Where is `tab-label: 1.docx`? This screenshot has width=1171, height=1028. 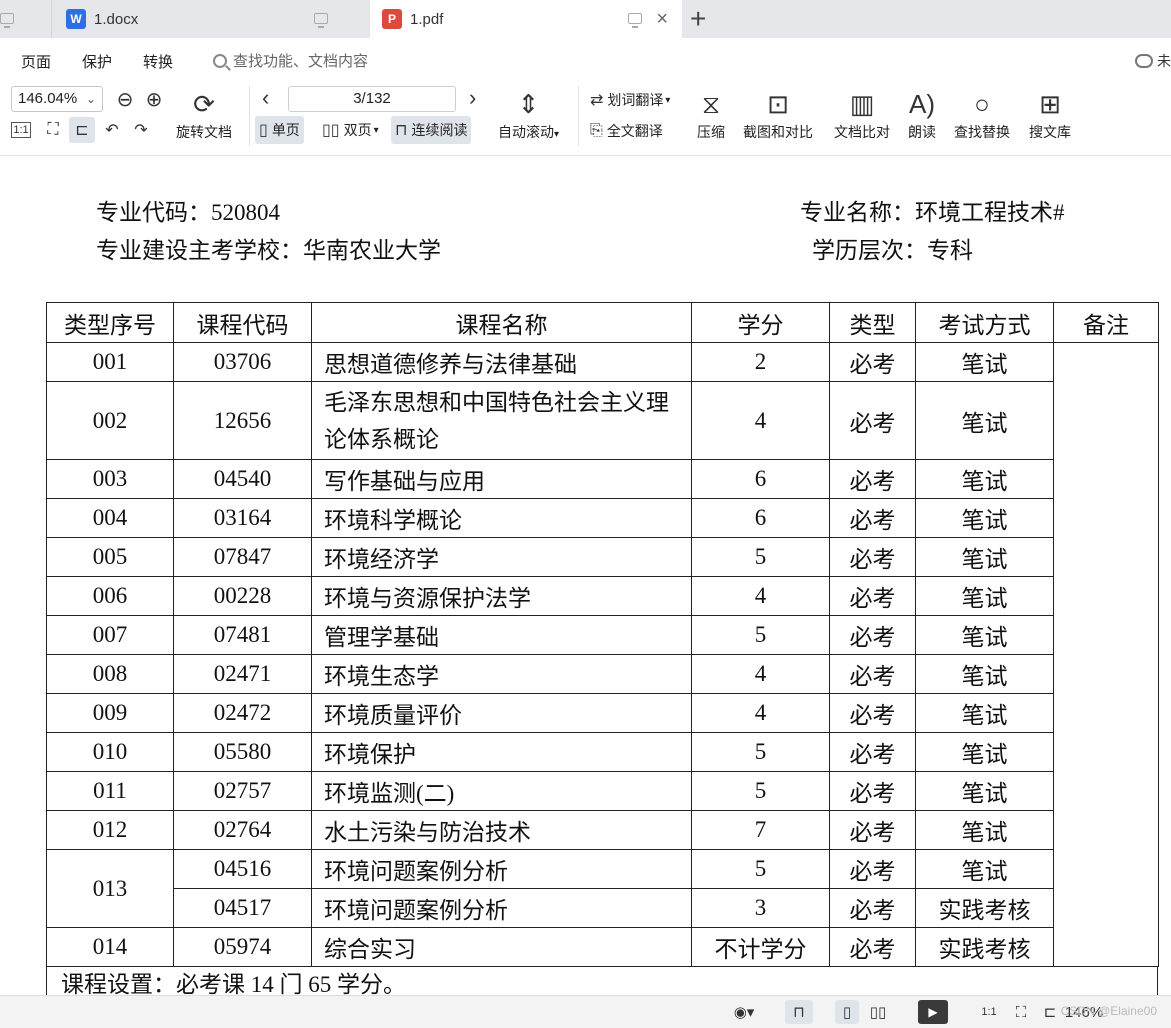 tab-label: 1.docx is located at coordinates (116, 19).